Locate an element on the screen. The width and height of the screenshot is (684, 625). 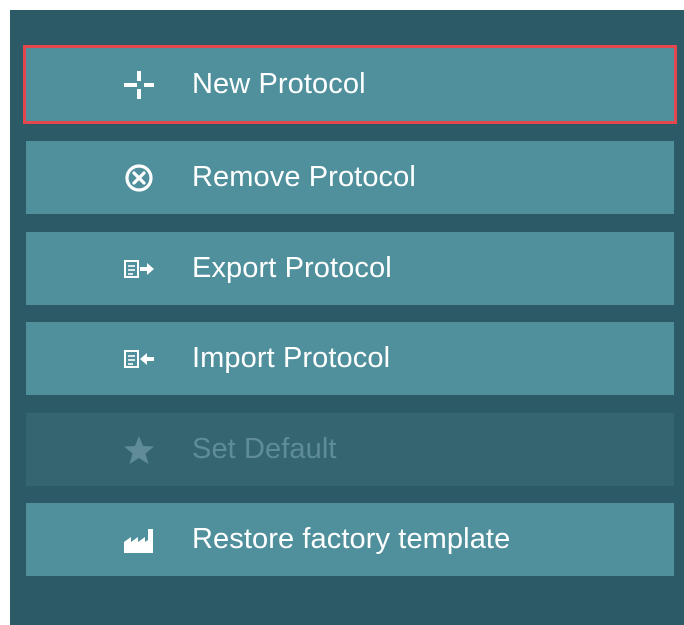
plus-icon is located at coordinates (139, 85).